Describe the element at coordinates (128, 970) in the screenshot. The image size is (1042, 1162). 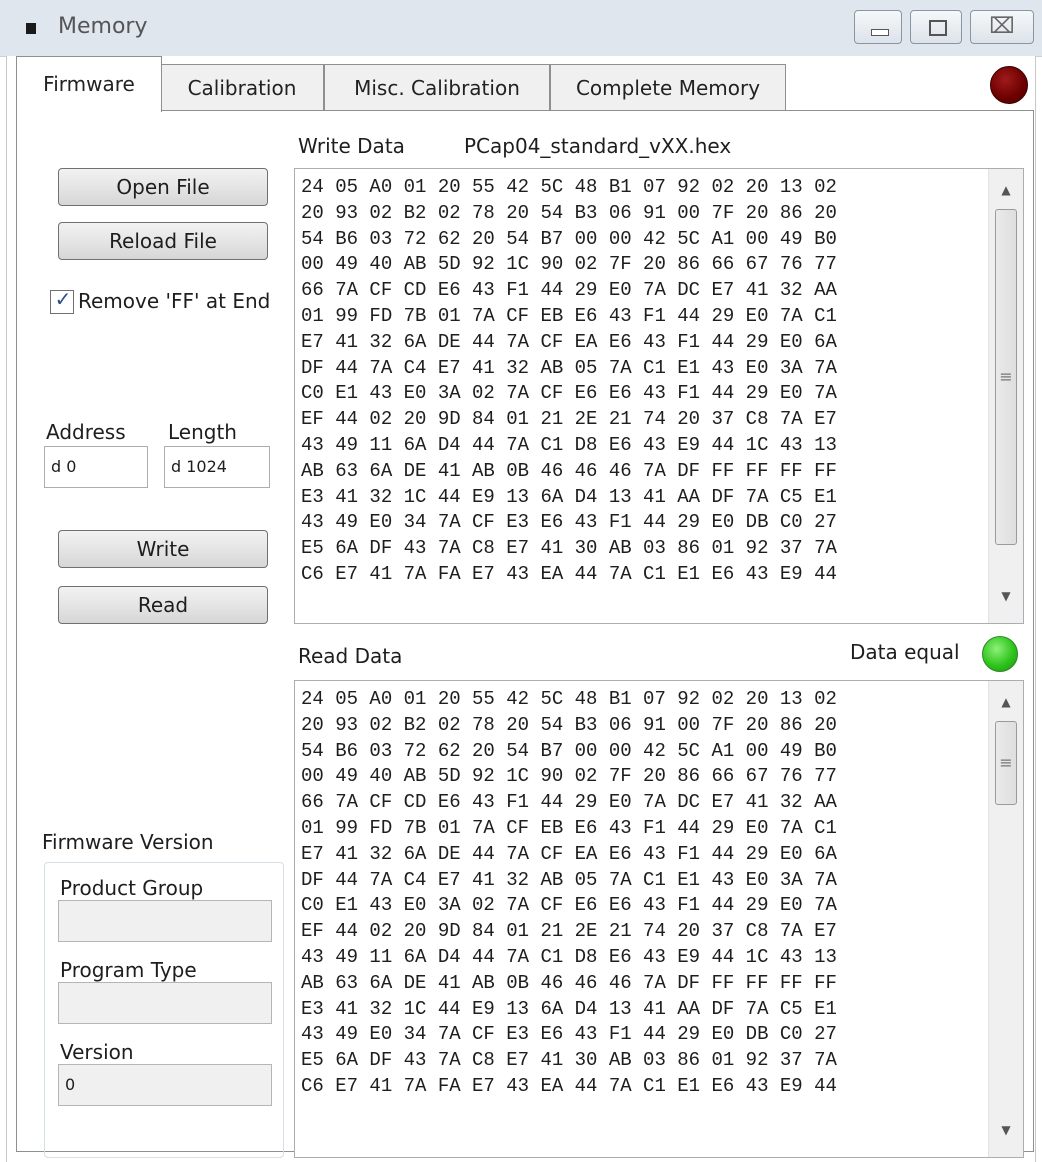
I see `program-type-label: Program Type` at that location.